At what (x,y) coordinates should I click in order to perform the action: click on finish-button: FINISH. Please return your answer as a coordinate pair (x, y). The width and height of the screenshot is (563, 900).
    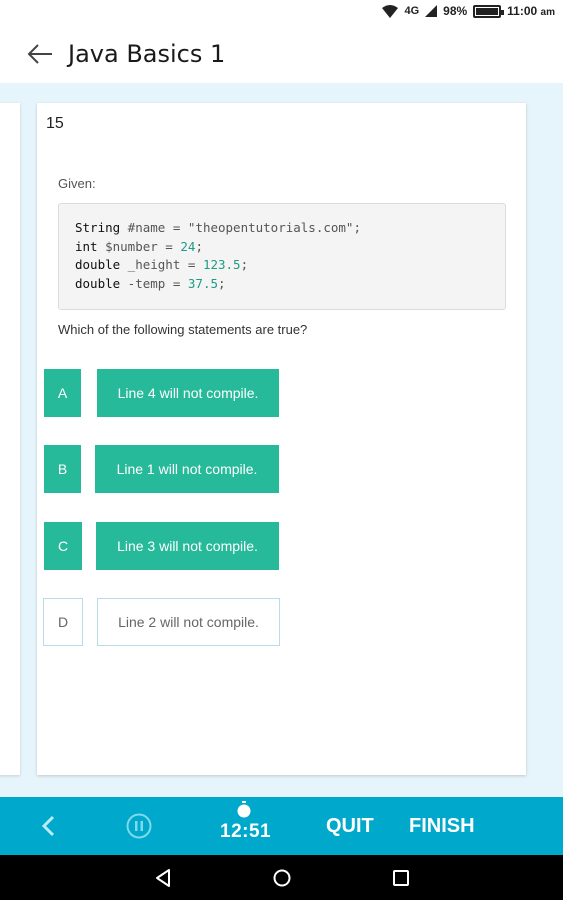
    Looking at the image, I should click on (442, 826).